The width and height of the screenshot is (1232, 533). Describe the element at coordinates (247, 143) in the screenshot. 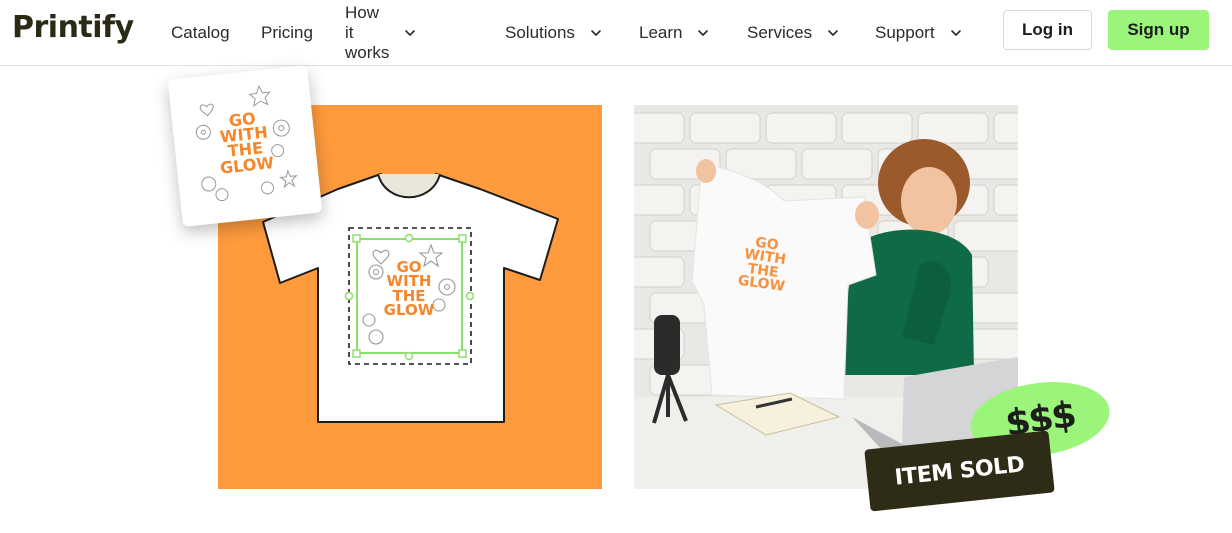

I see `sticker-design-text: GO WITH THE GLOW` at that location.